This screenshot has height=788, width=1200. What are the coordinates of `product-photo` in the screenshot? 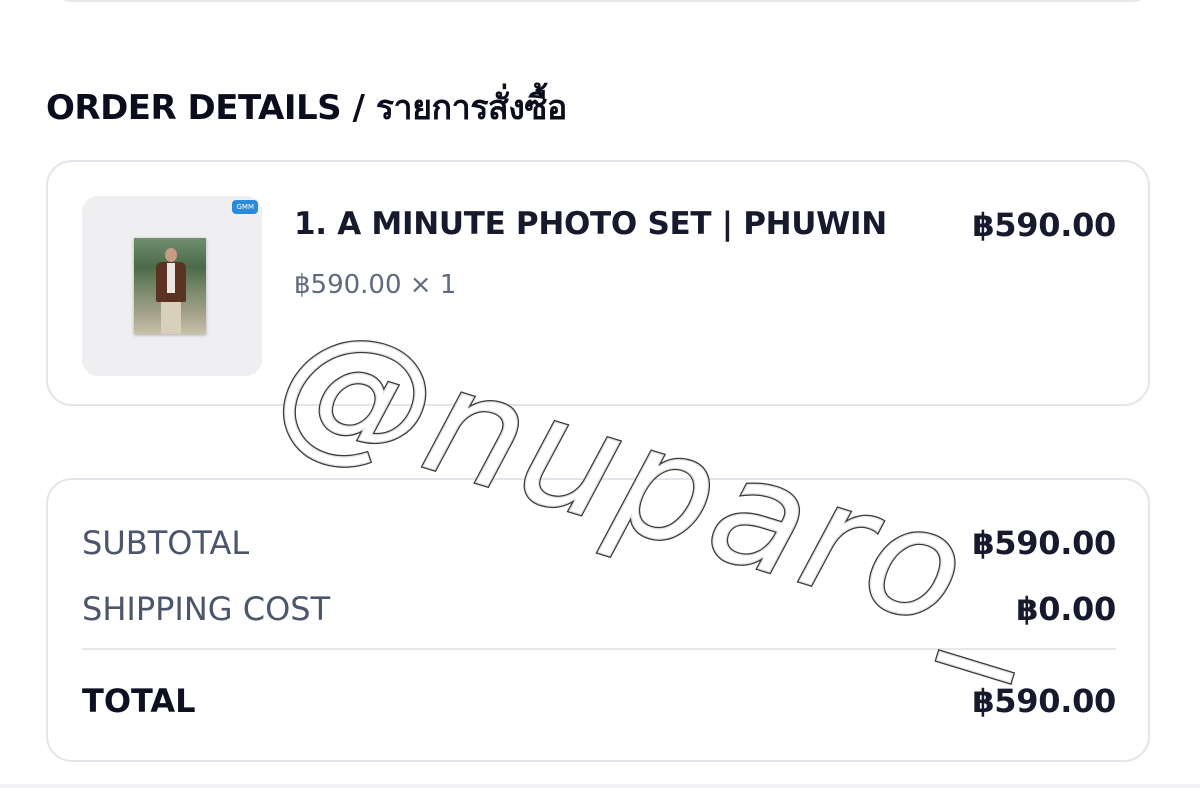 It's located at (170, 286).